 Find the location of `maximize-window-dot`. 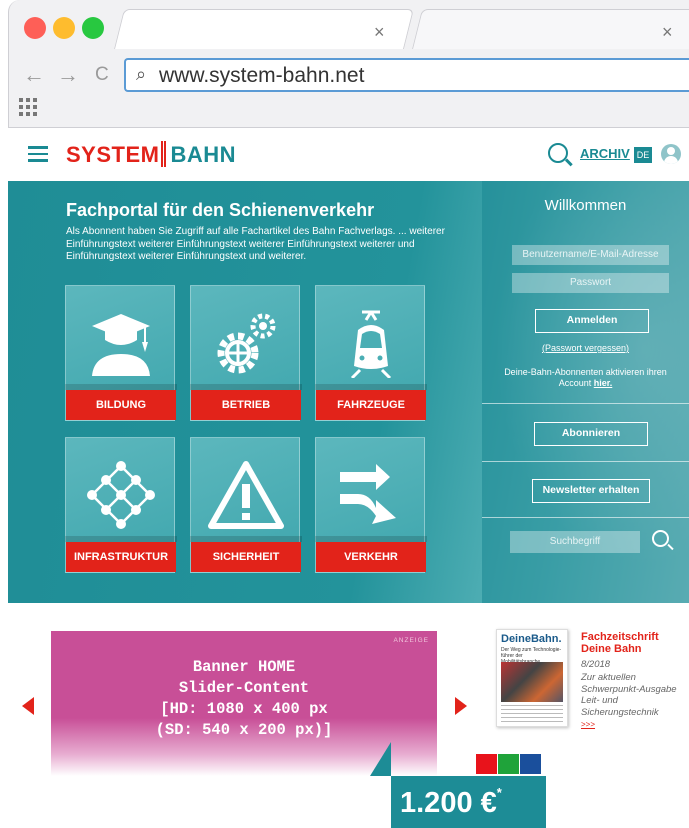

maximize-window-dot is located at coordinates (93, 28).